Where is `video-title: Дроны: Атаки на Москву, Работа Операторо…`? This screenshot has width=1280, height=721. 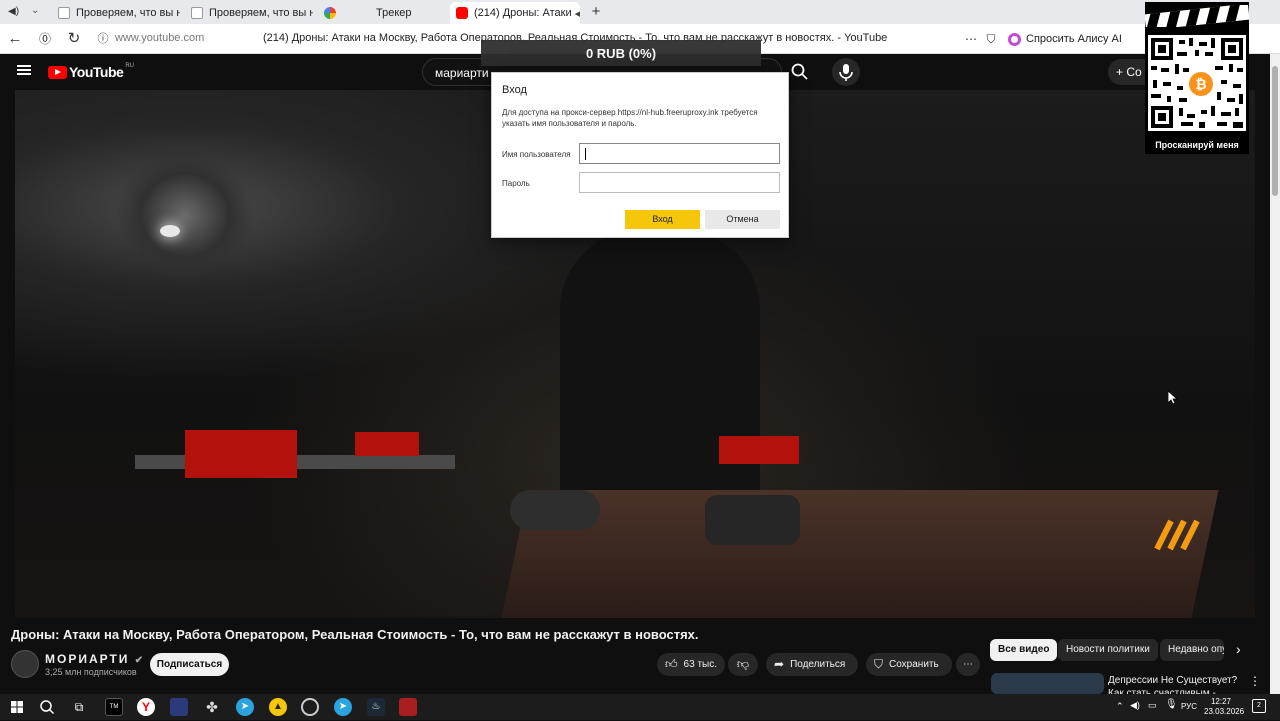
video-title: Дроны: Атаки на Москву, Работа Операторо… is located at coordinates (355, 634).